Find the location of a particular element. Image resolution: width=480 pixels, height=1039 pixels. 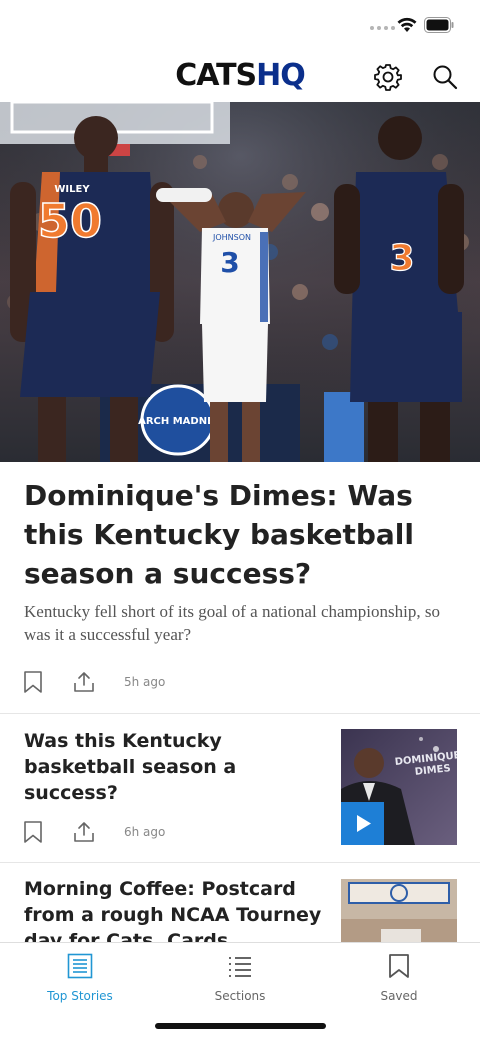

hero-actions: 5h ago is located at coordinates (93, 682).